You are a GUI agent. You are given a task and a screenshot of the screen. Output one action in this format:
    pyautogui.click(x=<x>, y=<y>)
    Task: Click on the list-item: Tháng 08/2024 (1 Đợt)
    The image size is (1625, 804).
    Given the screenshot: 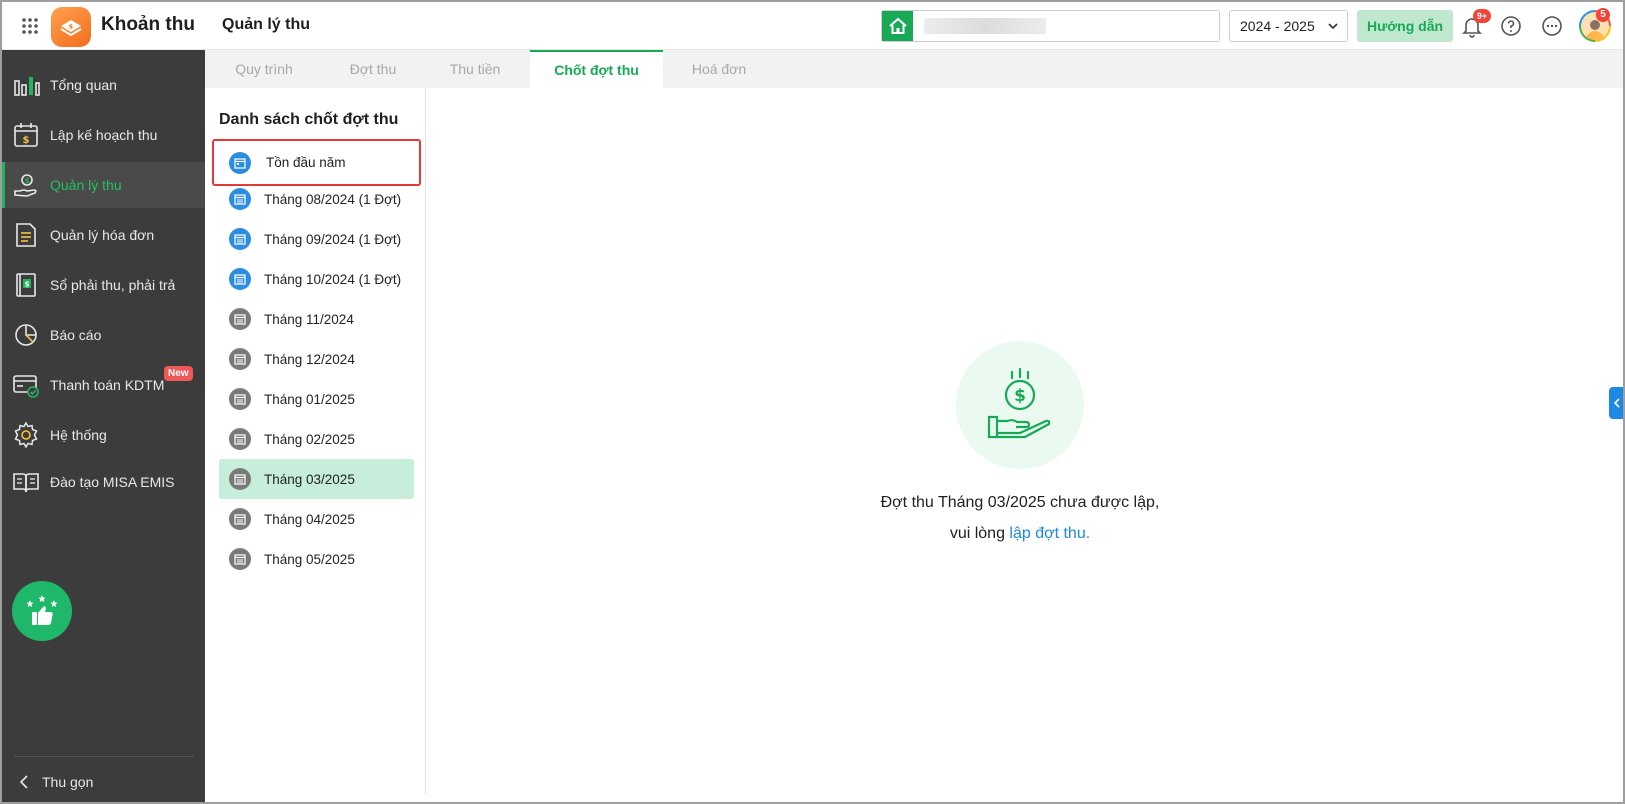 What is the action you would take?
    pyautogui.click(x=316, y=199)
    